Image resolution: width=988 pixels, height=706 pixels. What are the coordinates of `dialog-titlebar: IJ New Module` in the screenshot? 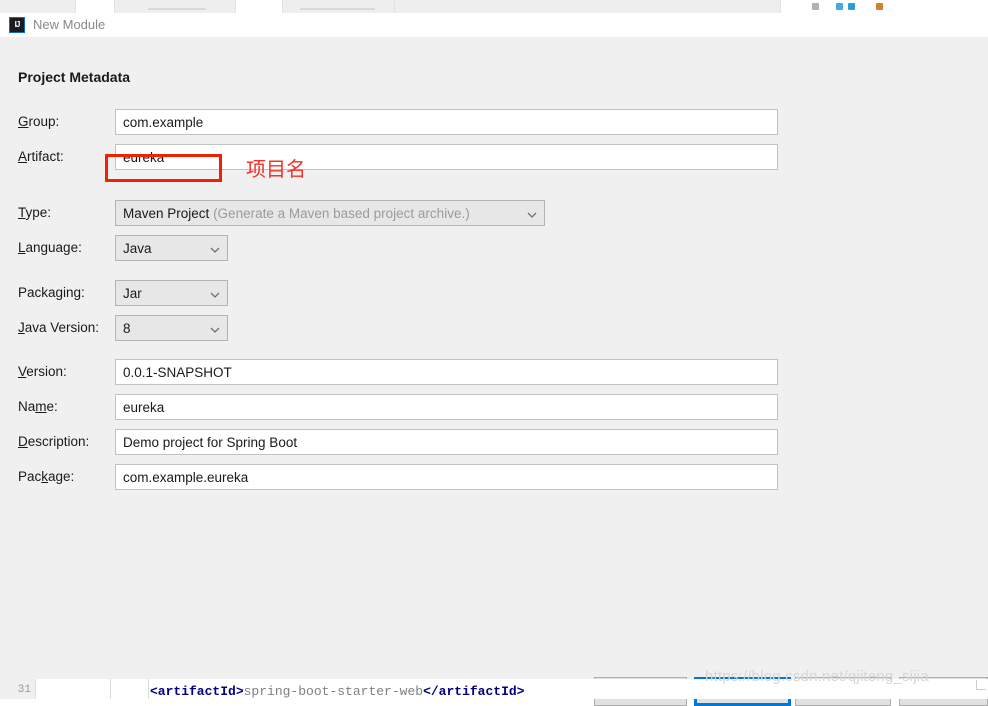 It's located at (494, 25).